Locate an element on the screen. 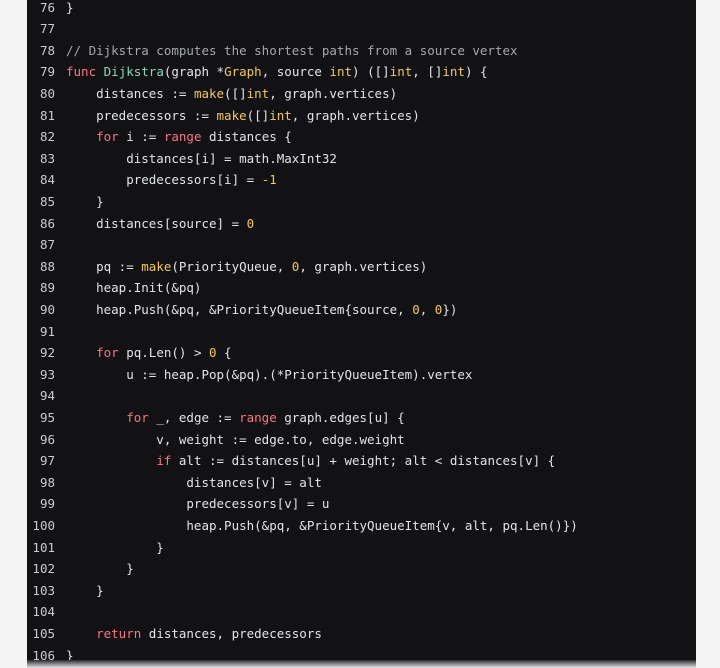  code-line: 101 } is located at coordinates (95, 548).